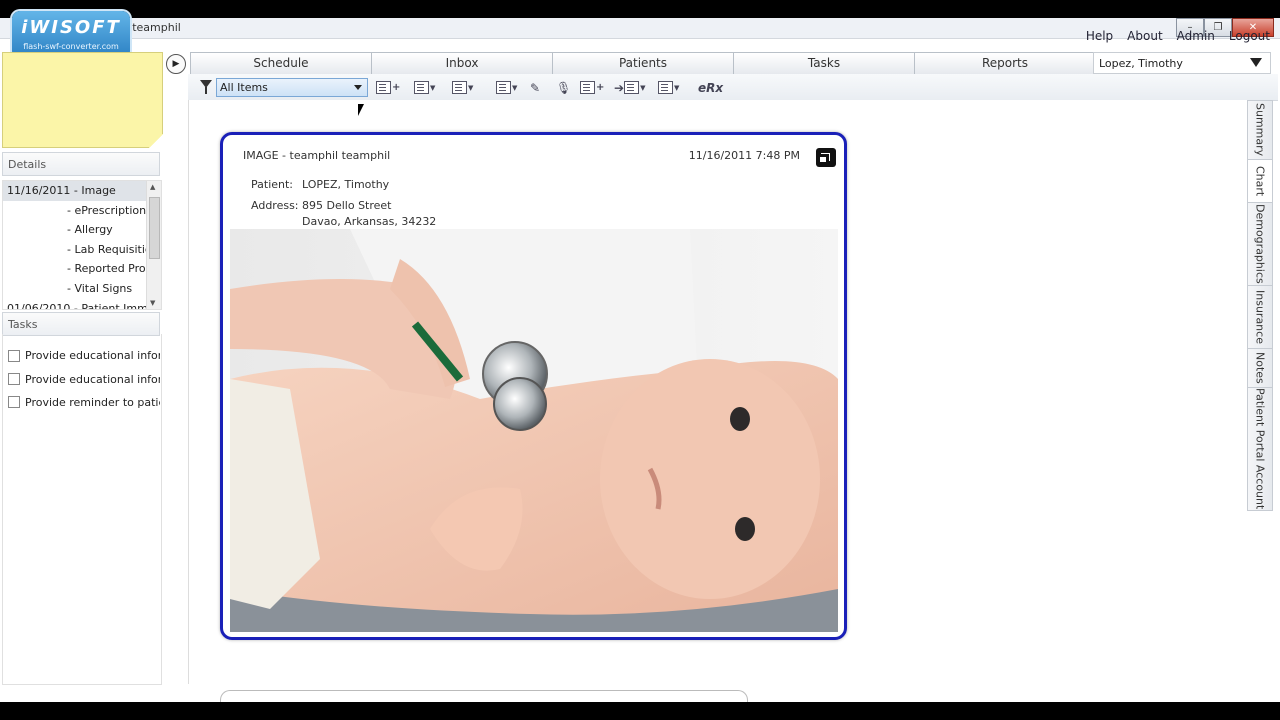 The width and height of the screenshot is (1280, 720). Describe the element at coordinates (275, 205) in the screenshot. I see `address-label: Address:` at that location.